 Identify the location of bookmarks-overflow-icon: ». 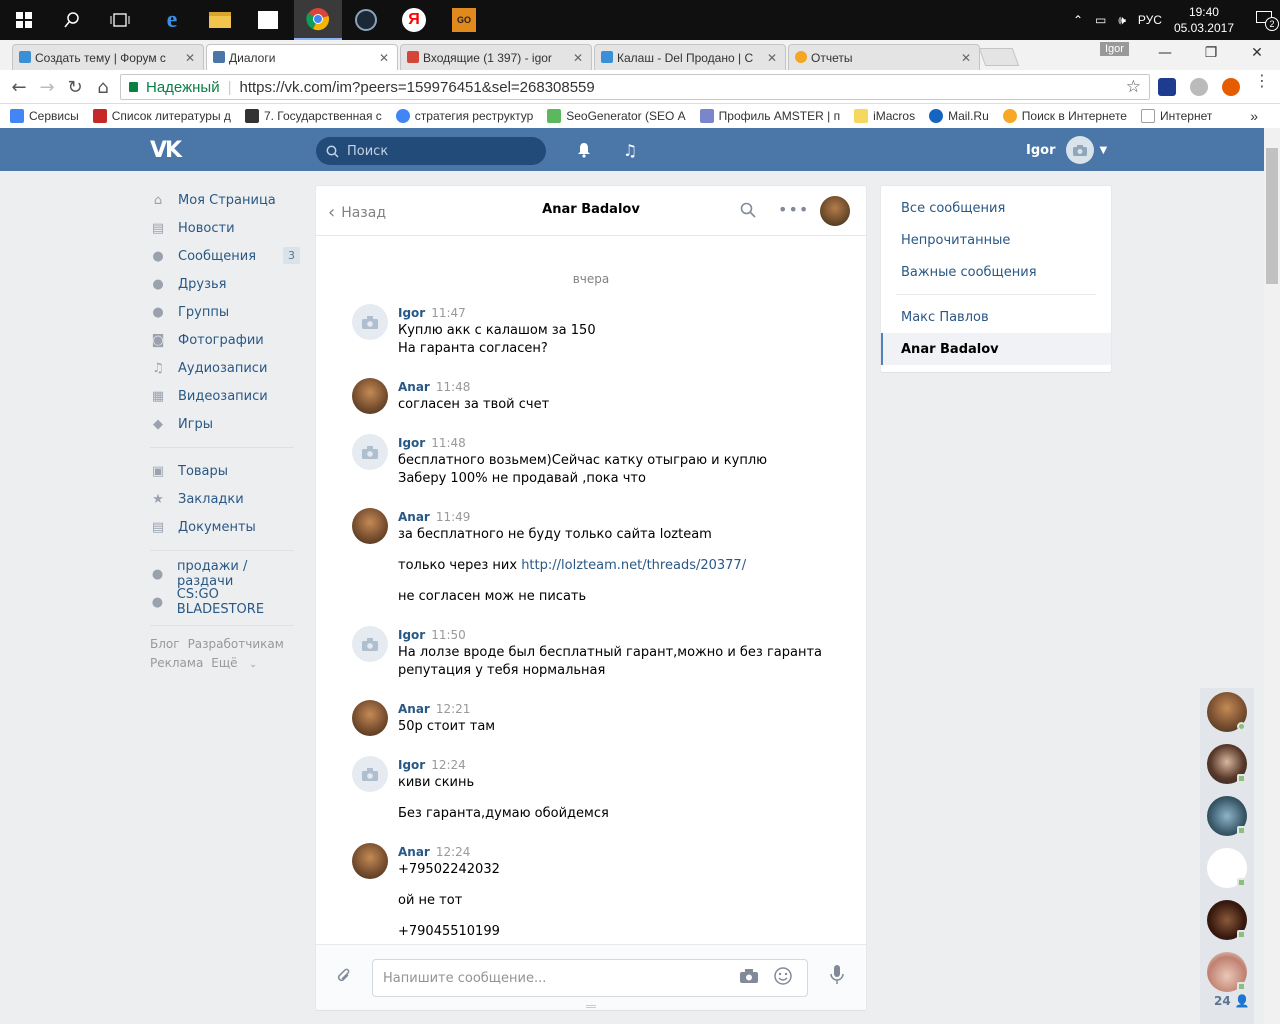
(1254, 116).